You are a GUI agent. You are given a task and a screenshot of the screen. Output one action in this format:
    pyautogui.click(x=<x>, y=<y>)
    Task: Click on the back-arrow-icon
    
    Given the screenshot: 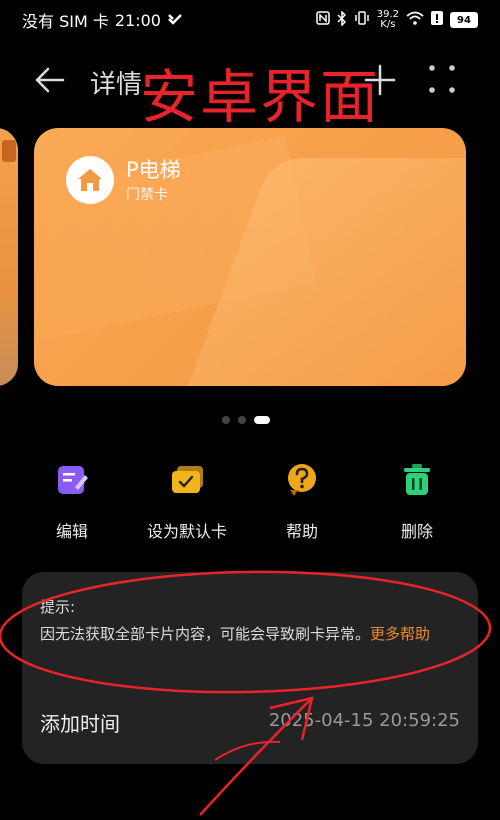 What is the action you would take?
    pyautogui.click(x=50, y=80)
    